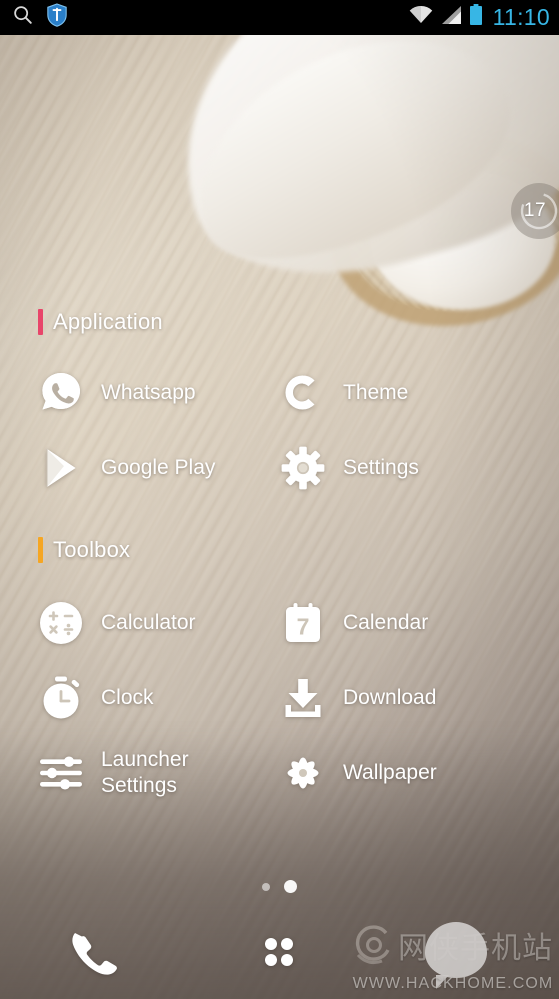 The image size is (559, 999). What do you see at coordinates (303, 626) in the screenshot?
I see `calendar-day-number: 7` at bounding box center [303, 626].